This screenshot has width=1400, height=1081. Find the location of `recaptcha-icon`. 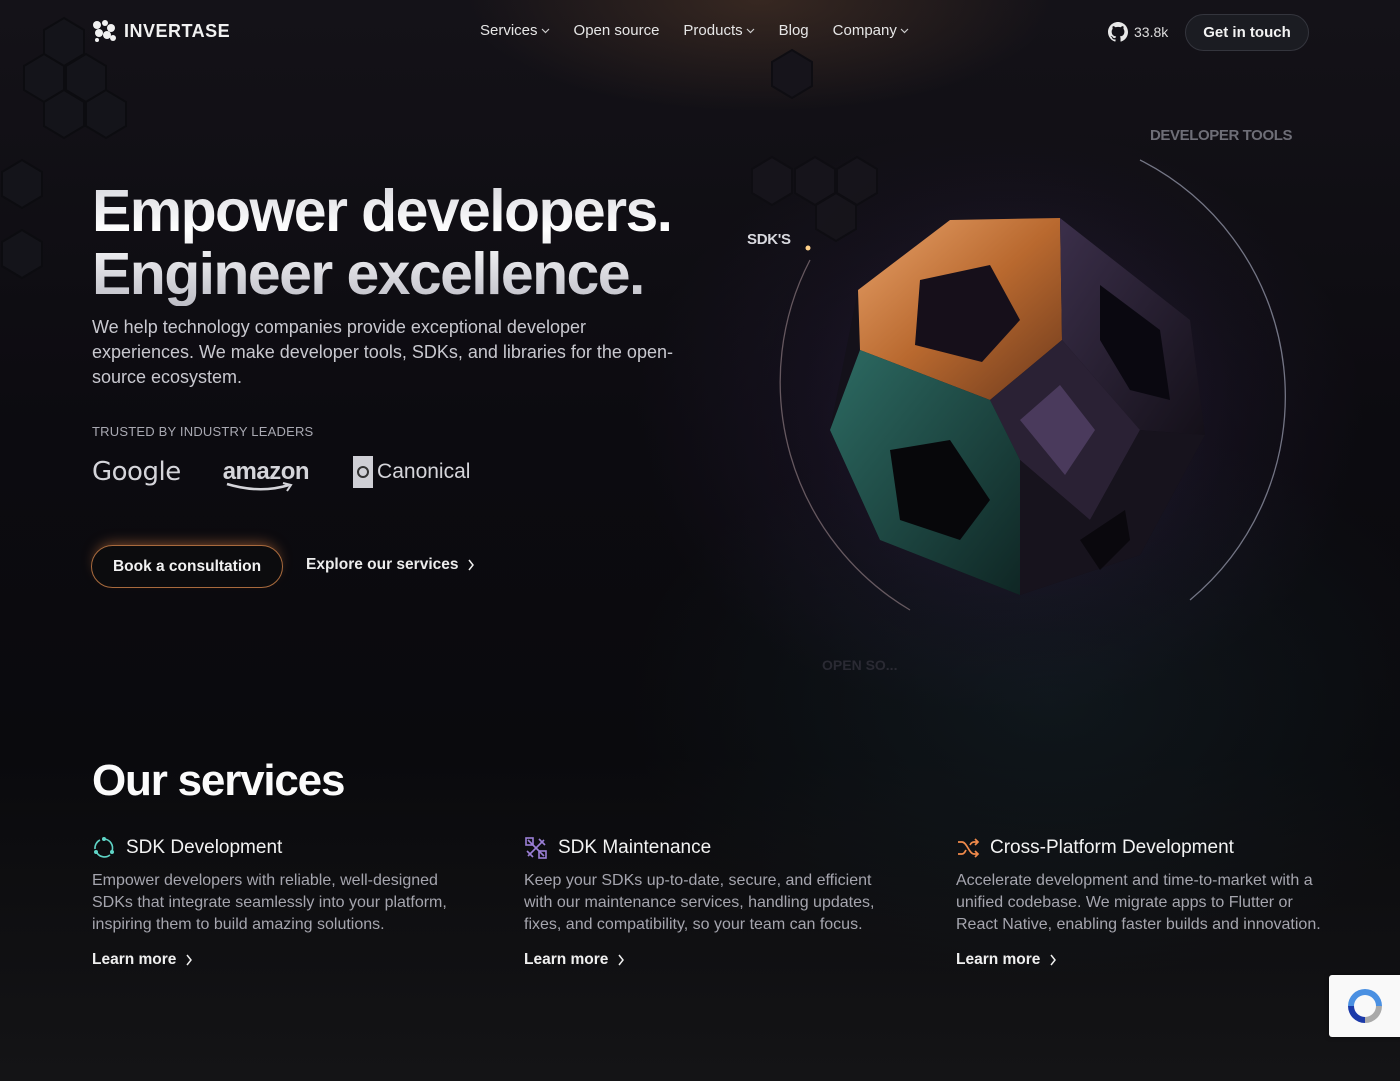

recaptcha-icon is located at coordinates (1364, 1006).